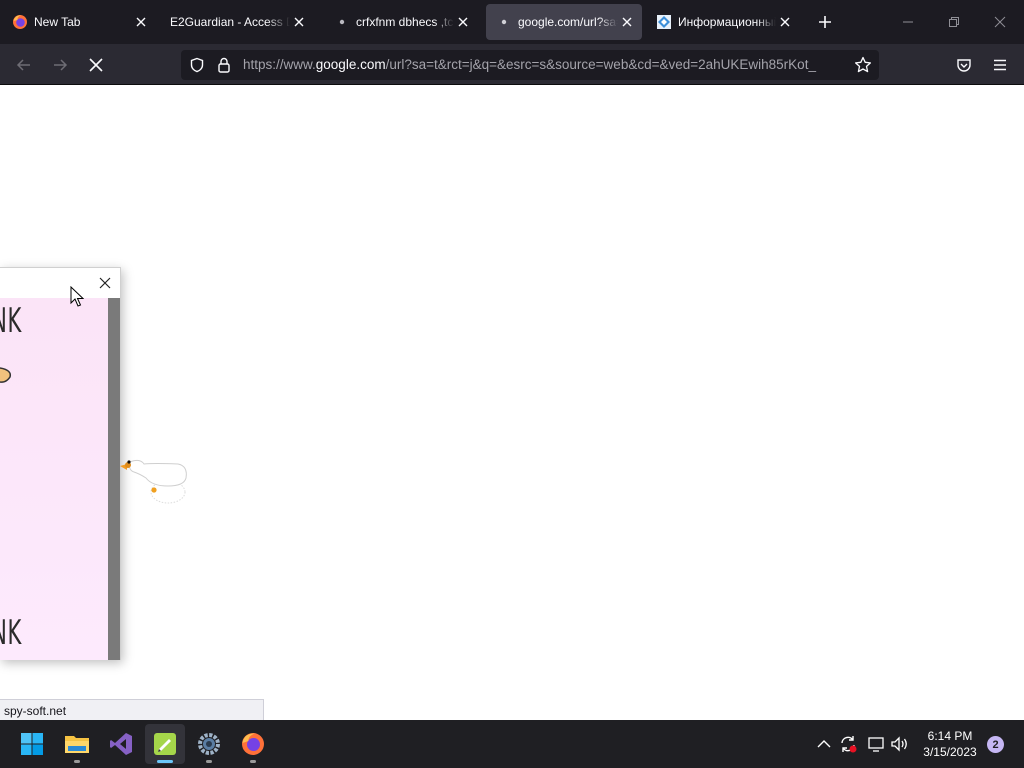 The height and width of the screenshot is (768, 1024). Describe the element at coordinates (230, 22) in the screenshot. I see `tab-title: E2Guardian - Access Denied` at that location.